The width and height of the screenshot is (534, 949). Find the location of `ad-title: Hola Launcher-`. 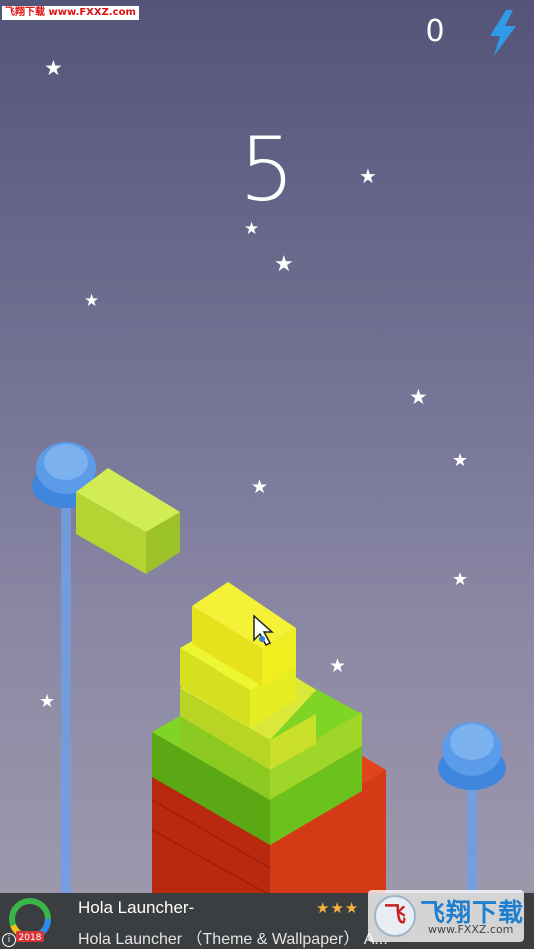

ad-title: Hola Launcher- is located at coordinates (136, 908).